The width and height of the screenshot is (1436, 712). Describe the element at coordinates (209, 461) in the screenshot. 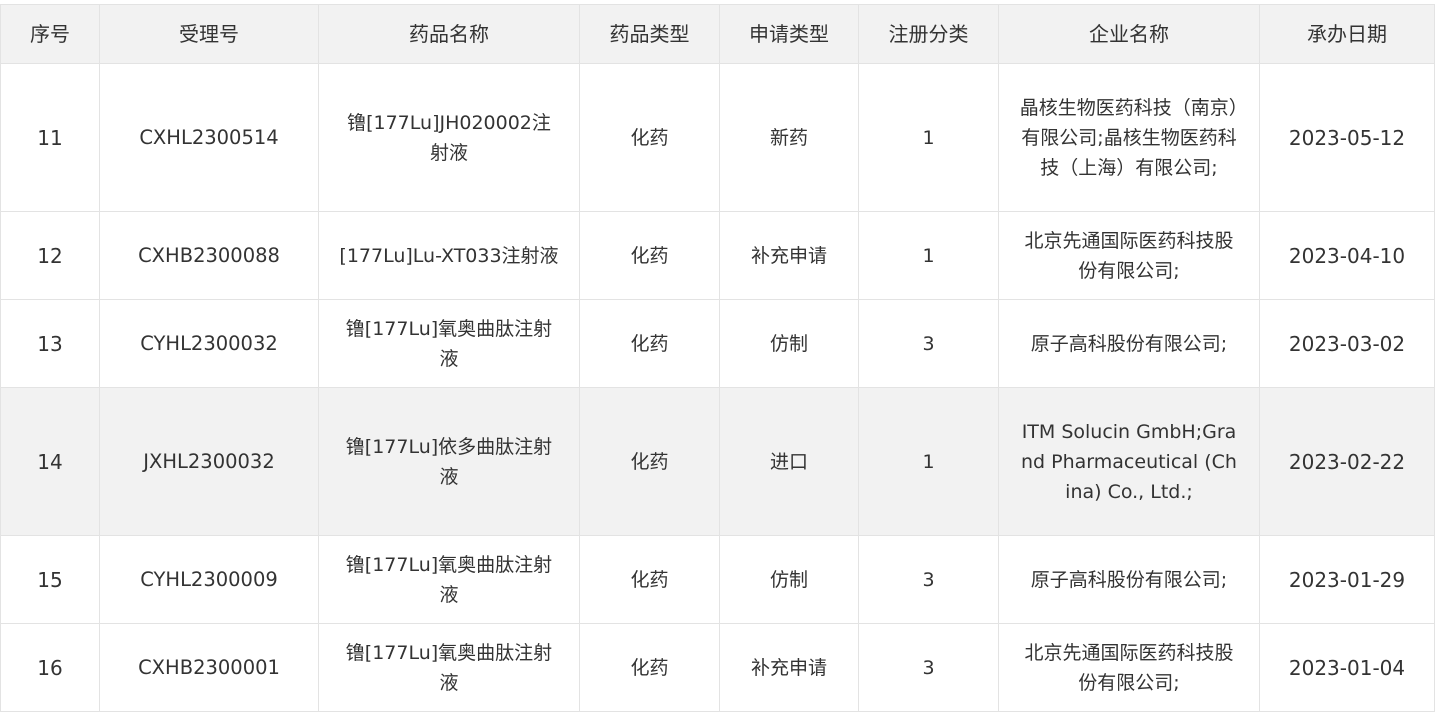

I see `cell-acceptance-number: JXHL2300032` at that location.